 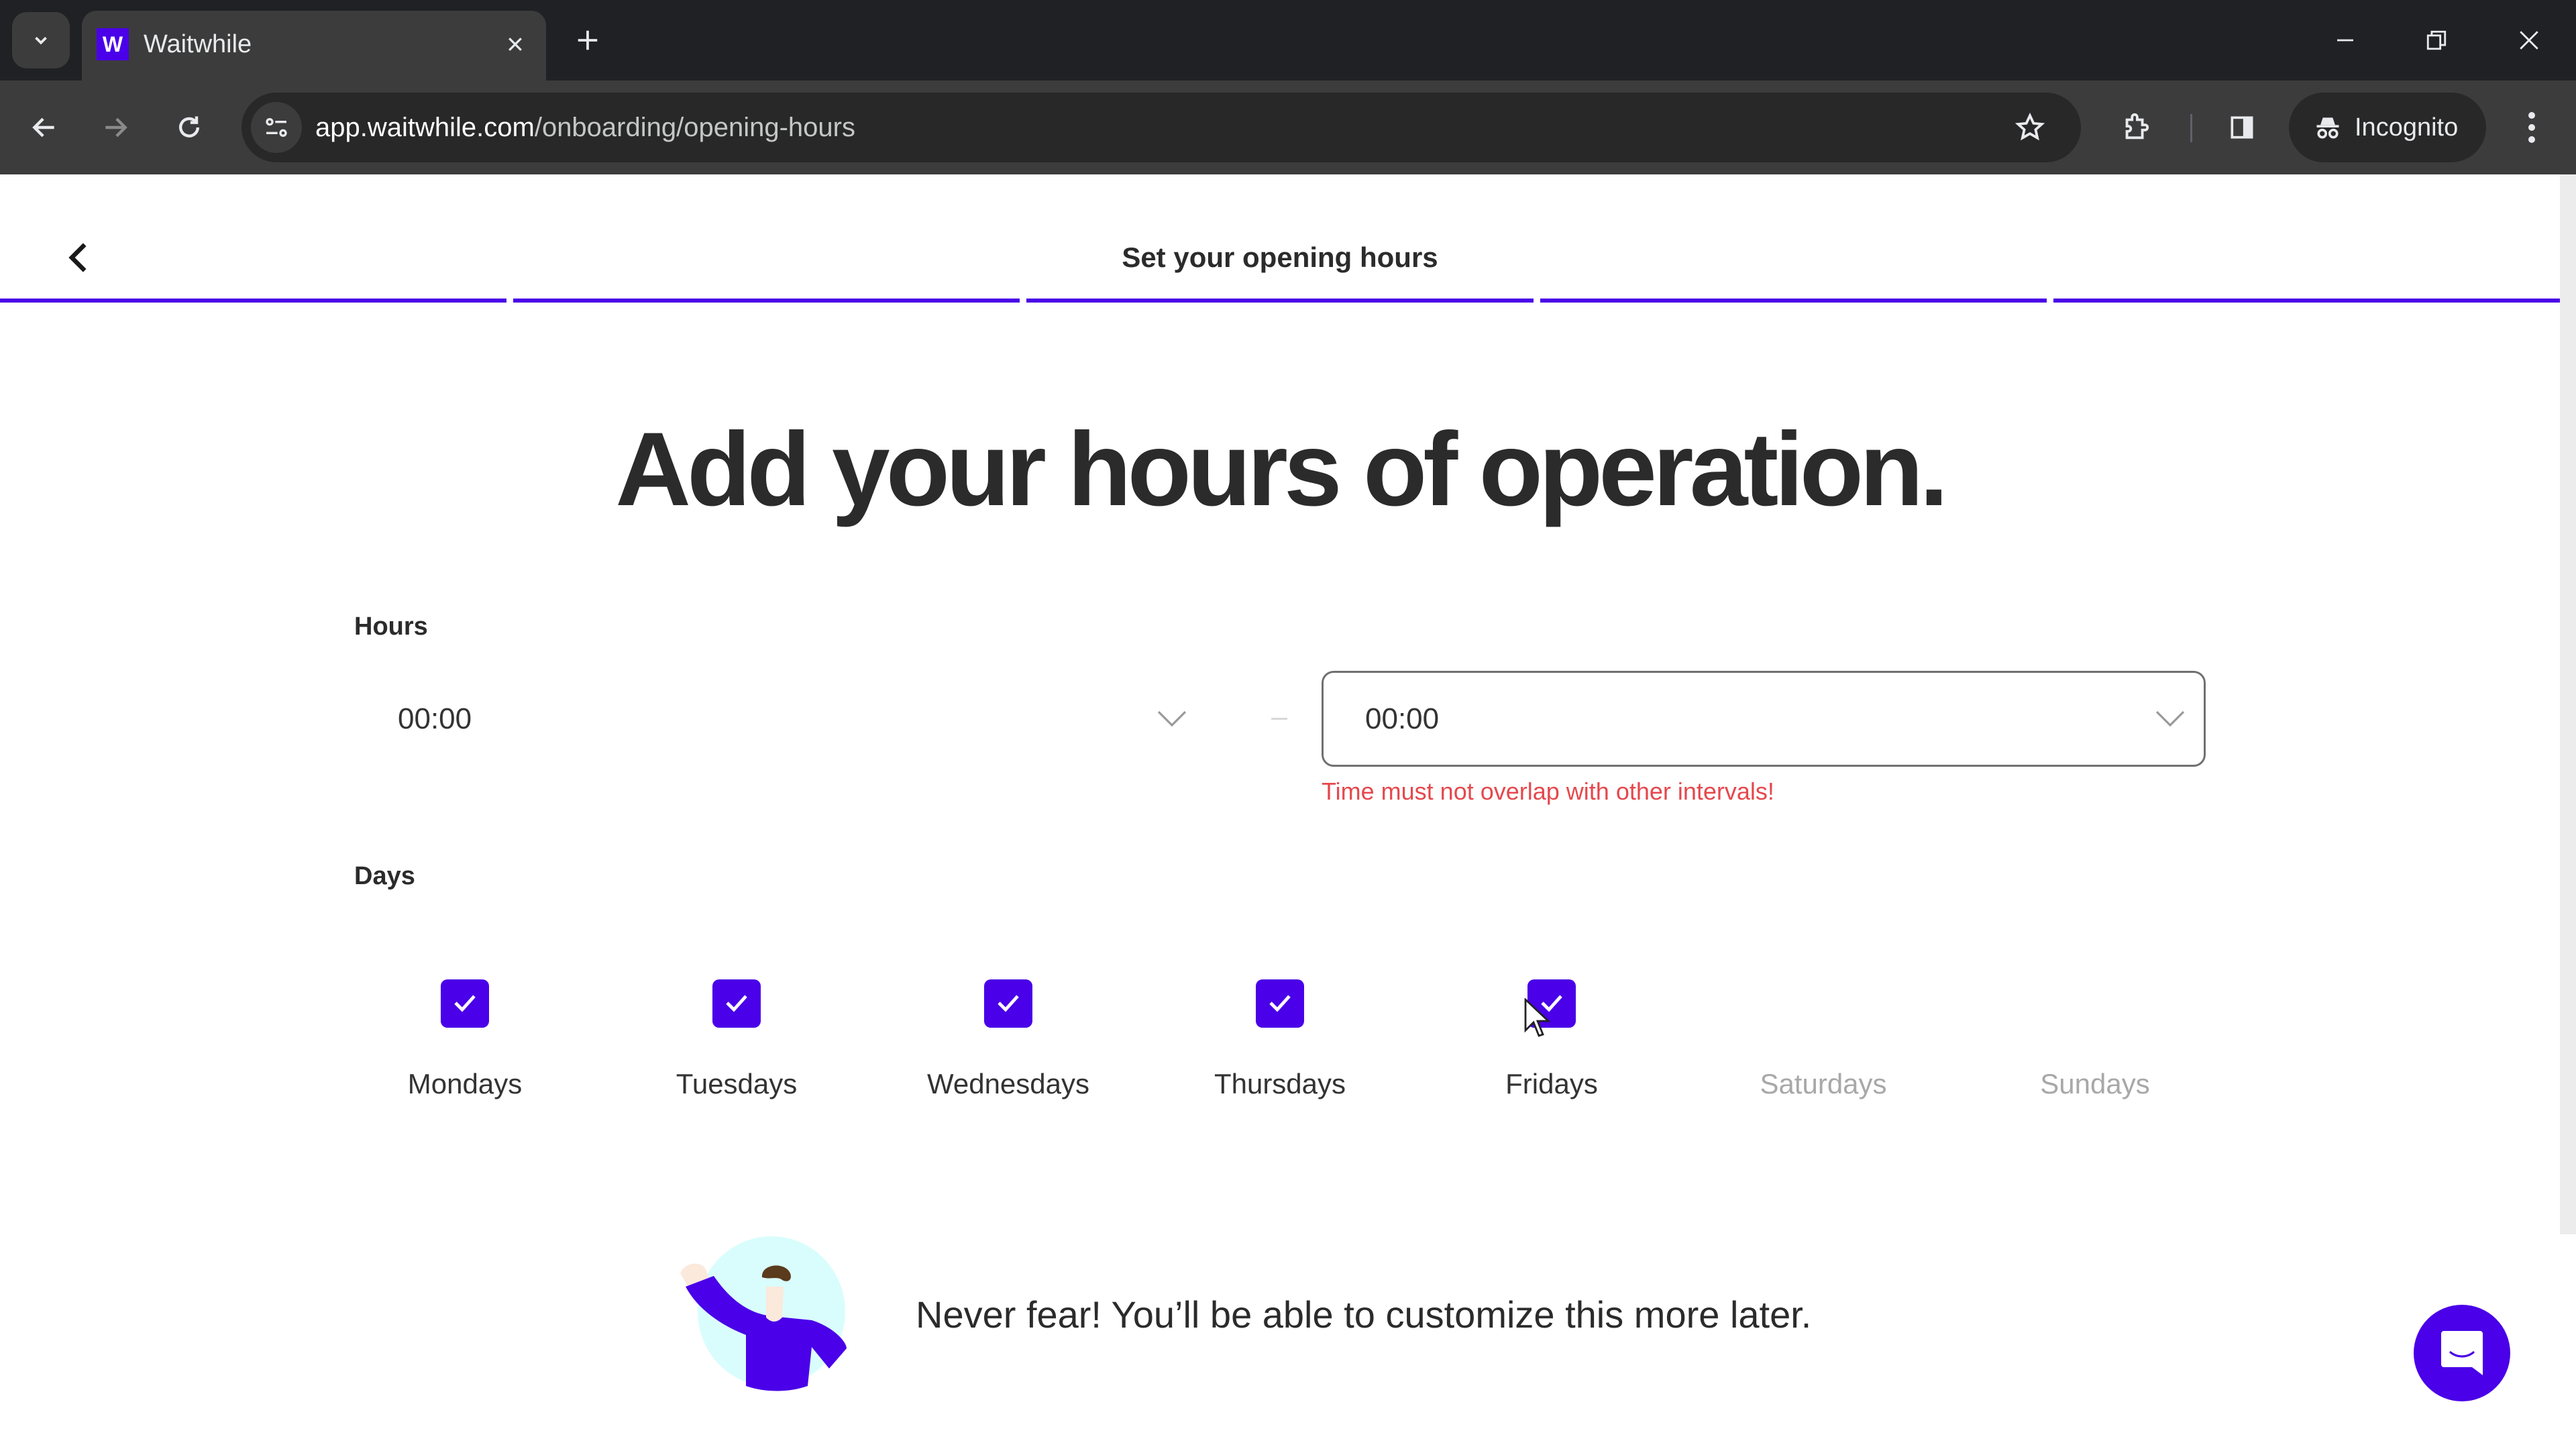 I want to click on star-icon, so click(x=2030, y=126).